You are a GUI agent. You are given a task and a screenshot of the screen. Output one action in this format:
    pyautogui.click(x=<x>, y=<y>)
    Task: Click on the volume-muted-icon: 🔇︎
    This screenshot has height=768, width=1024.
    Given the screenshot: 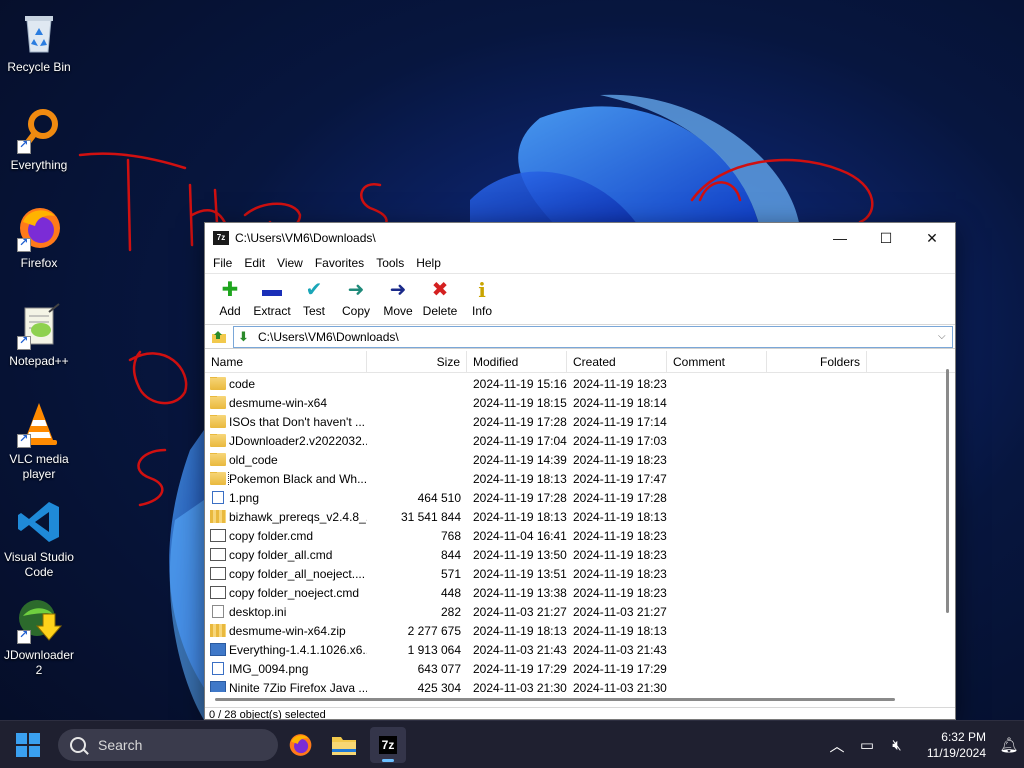 What is the action you would take?
    pyautogui.click(x=897, y=745)
    